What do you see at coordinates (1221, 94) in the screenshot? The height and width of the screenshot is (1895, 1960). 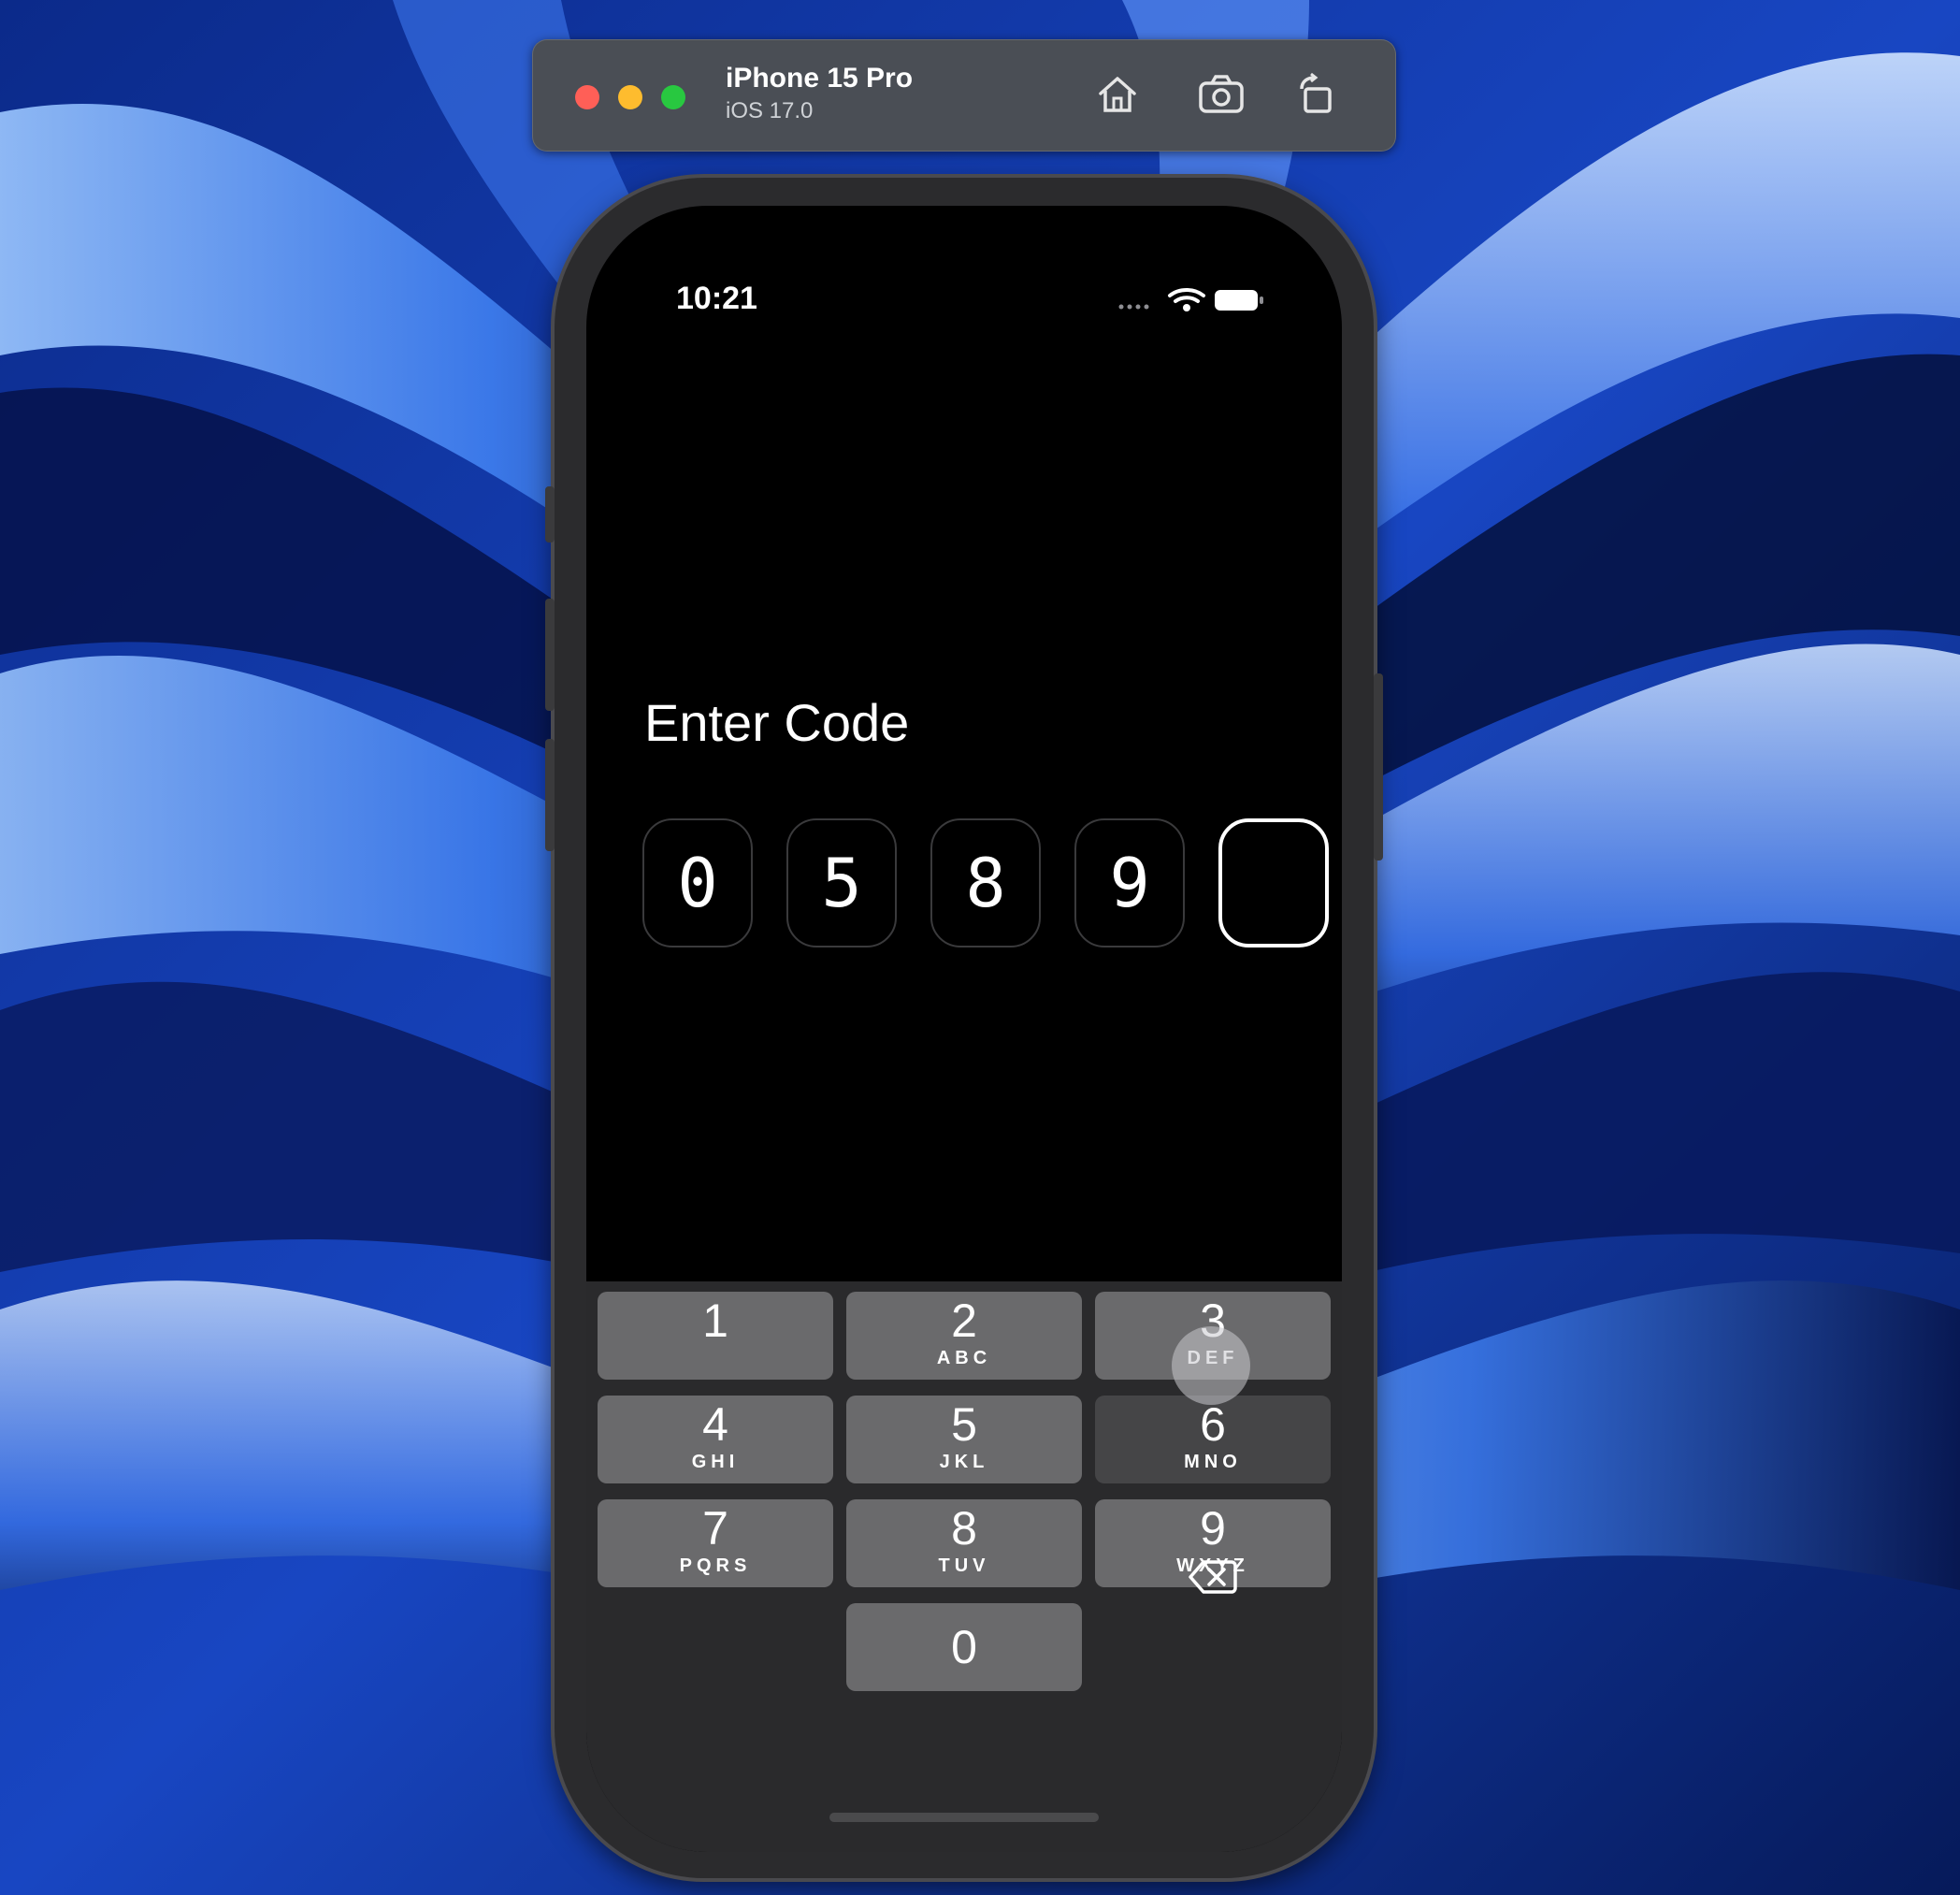 I see `screenshot-icon` at bounding box center [1221, 94].